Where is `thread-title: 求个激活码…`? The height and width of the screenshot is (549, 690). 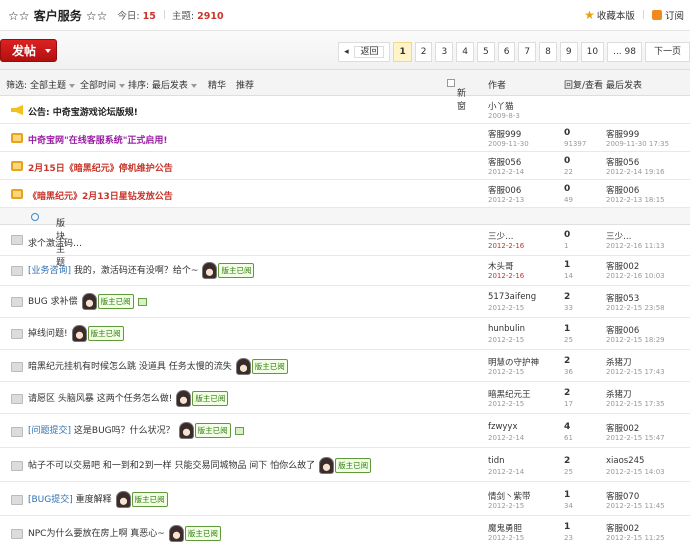
thread-title: 求个激活码… is located at coordinates (55, 242).